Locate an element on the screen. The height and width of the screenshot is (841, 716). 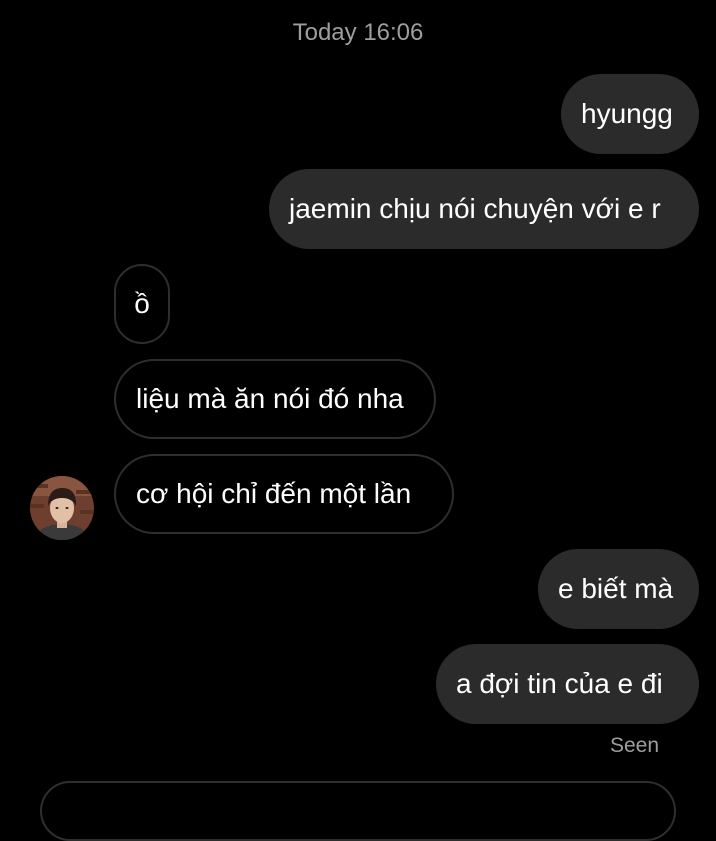
thread-timestamp: Today 16:06 is located at coordinates (358, 32).